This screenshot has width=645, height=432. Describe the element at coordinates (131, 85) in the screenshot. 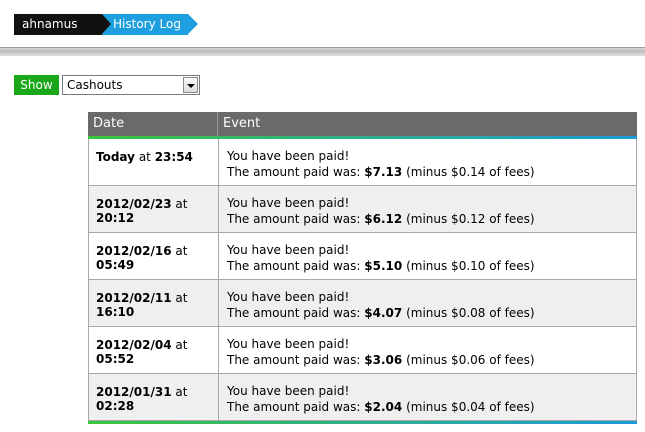

I see `event-type-select: Cashouts` at that location.